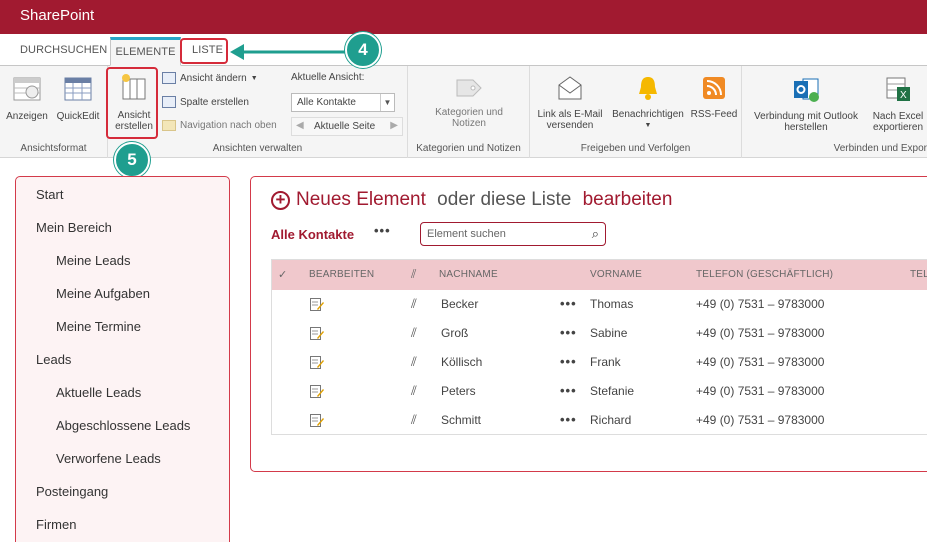 The width and height of the screenshot is (927, 542). What do you see at coordinates (648, 114) in the screenshot?
I see `alert-me-label: Benachrichtigen` at bounding box center [648, 114].